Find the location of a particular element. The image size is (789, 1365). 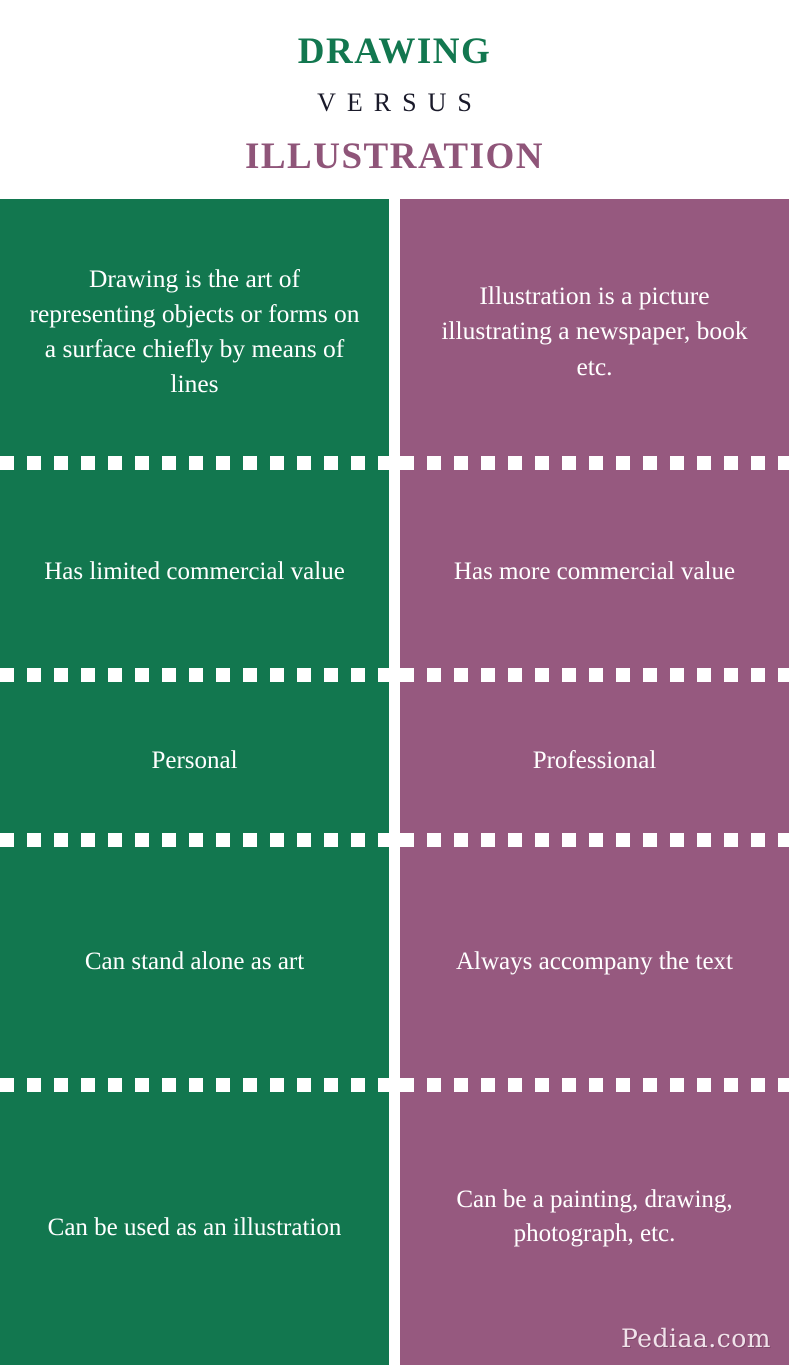

left-cell-3: Personal is located at coordinates (194, 761).